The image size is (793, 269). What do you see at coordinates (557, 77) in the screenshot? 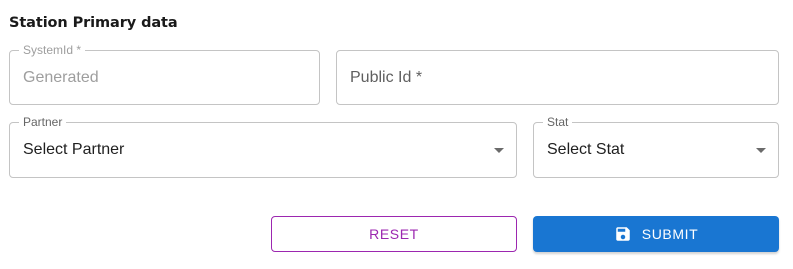
I see `public-id-input: Public Id *` at bounding box center [557, 77].